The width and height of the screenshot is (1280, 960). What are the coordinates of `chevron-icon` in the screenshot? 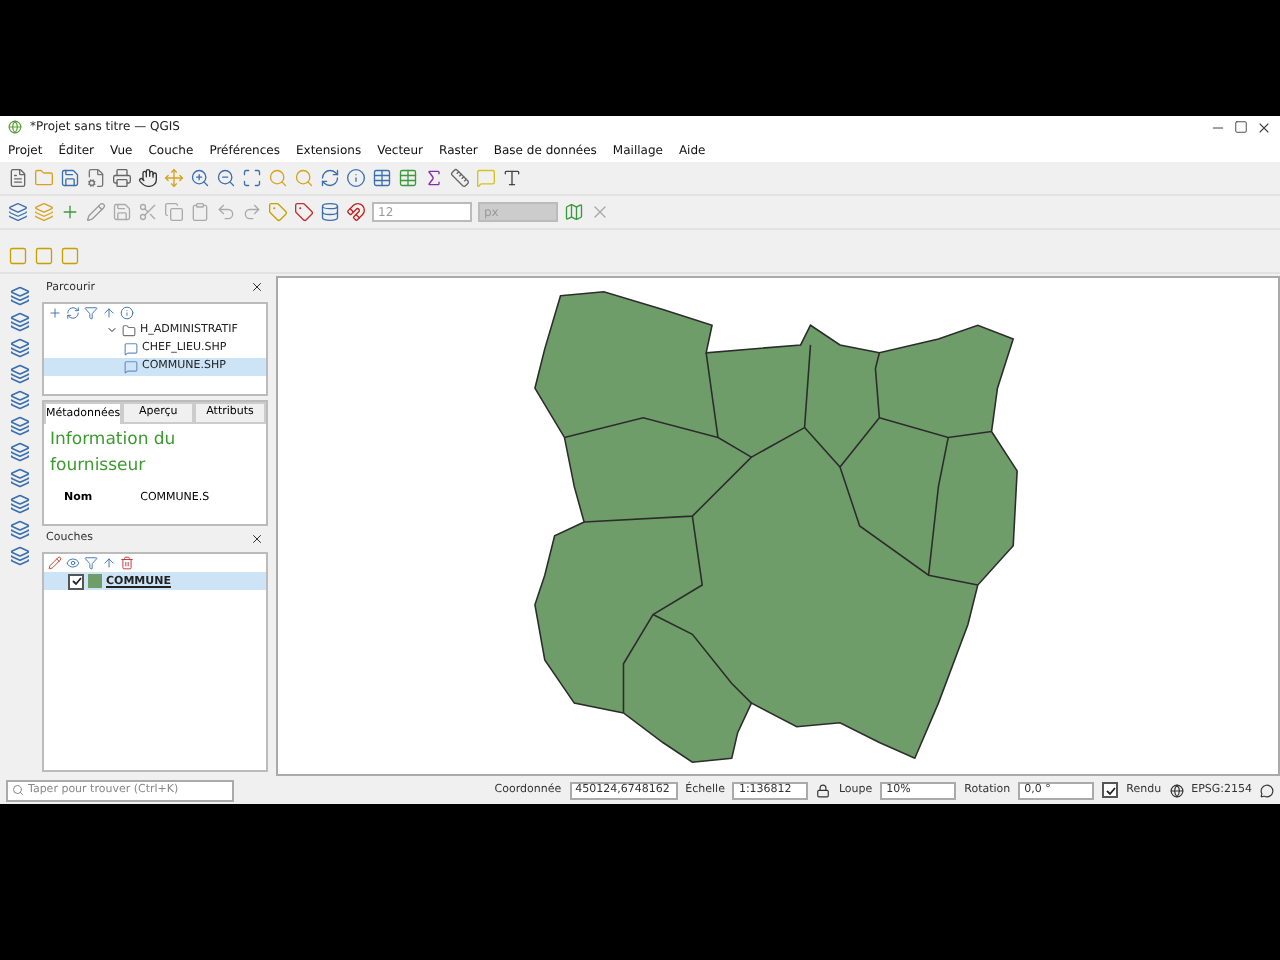 It's located at (112, 330).